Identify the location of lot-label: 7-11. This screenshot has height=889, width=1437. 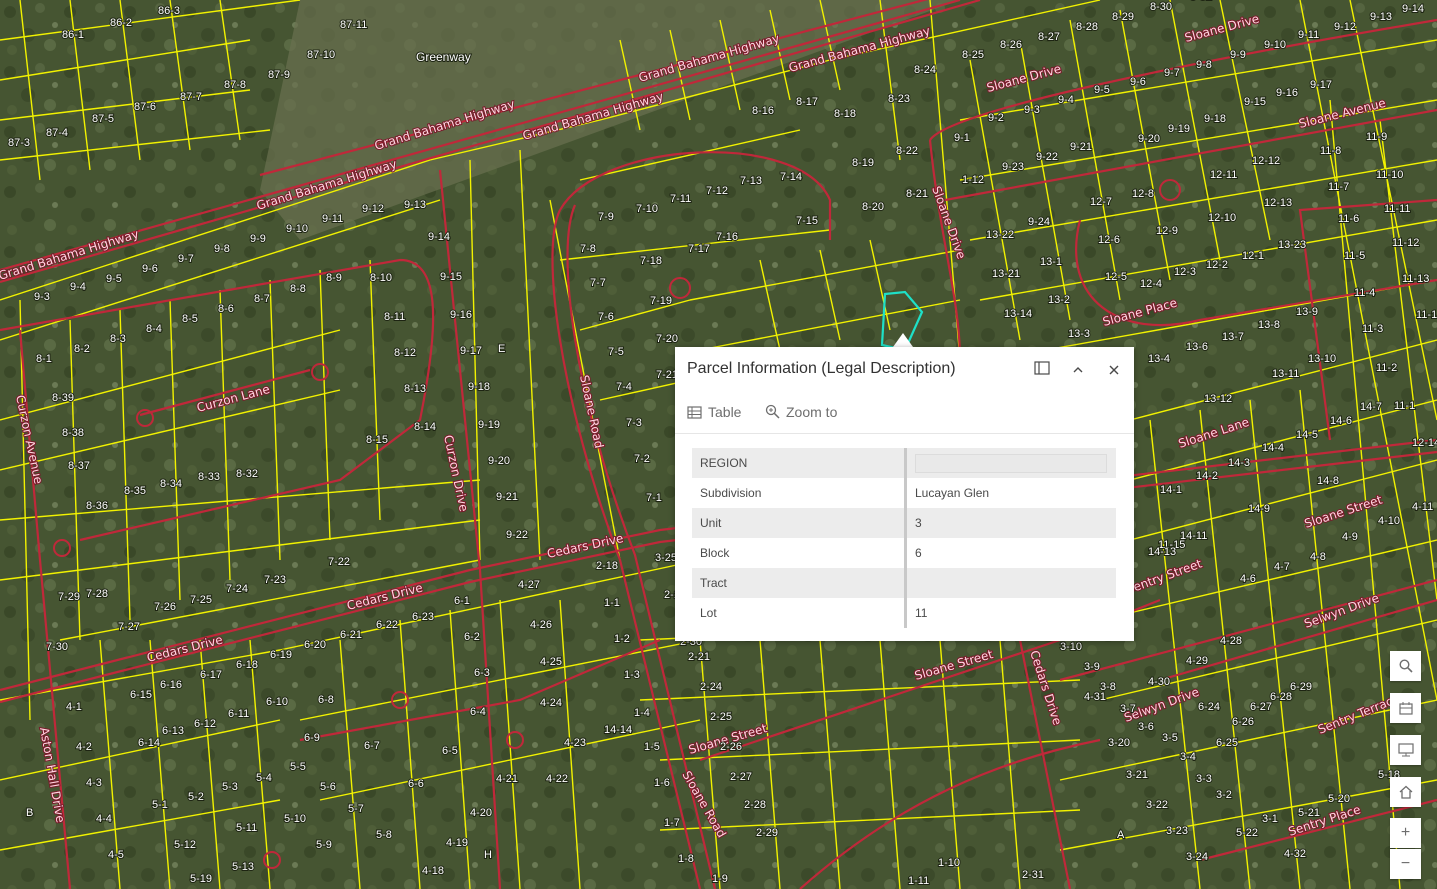
(680, 199).